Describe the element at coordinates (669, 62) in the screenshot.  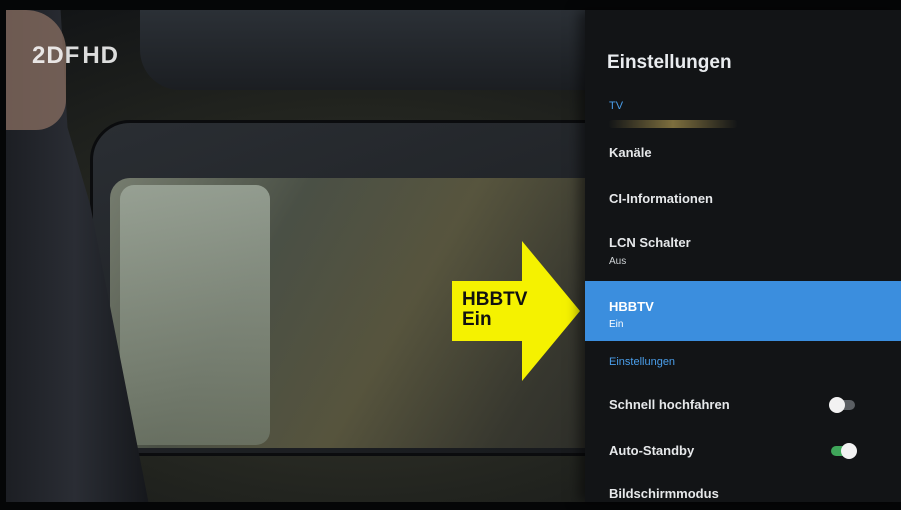
I see `panel-title: Einstellungen` at that location.